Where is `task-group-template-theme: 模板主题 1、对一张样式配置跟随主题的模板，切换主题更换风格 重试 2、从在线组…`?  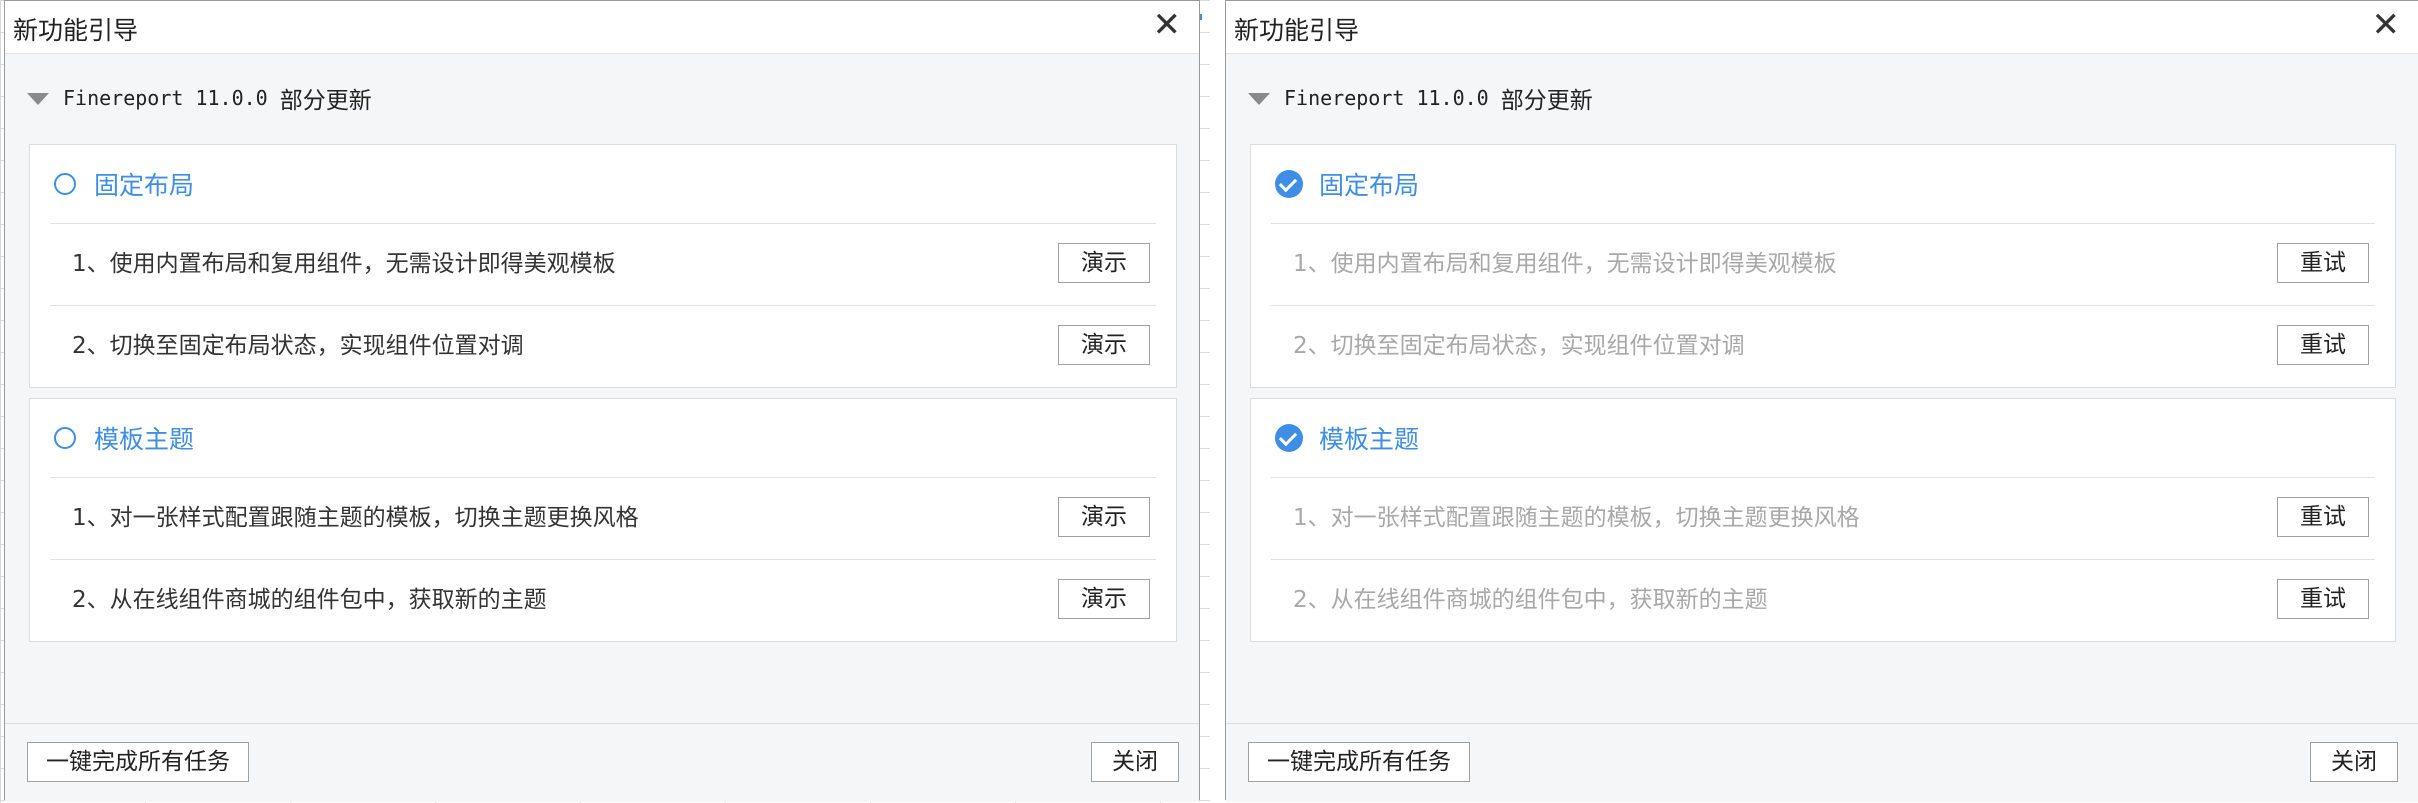
task-group-template-theme: 模板主题 1、对一张样式配置跟随主题的模板，切换主题更换风格 重试 2、从在线组… is located at coordinates (1823, 520).